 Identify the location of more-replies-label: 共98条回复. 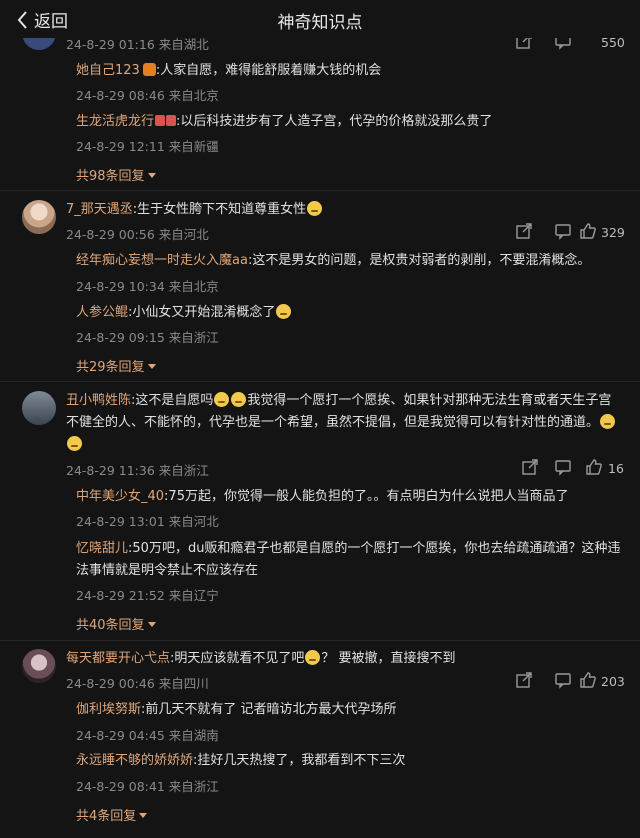
(110, 176).